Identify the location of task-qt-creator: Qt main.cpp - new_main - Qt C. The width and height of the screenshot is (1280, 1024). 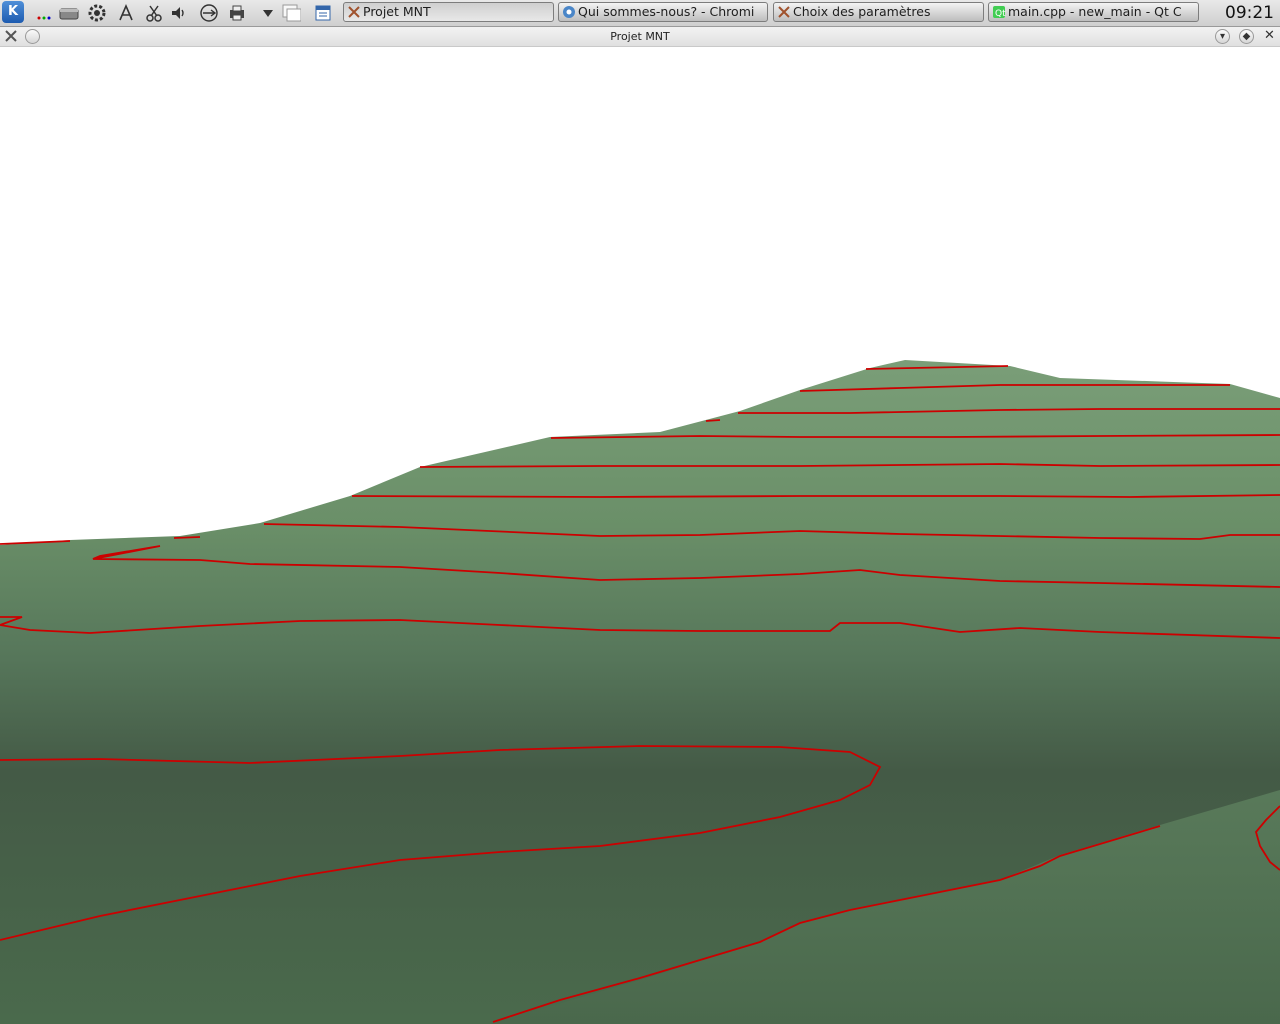
(1093, 12).